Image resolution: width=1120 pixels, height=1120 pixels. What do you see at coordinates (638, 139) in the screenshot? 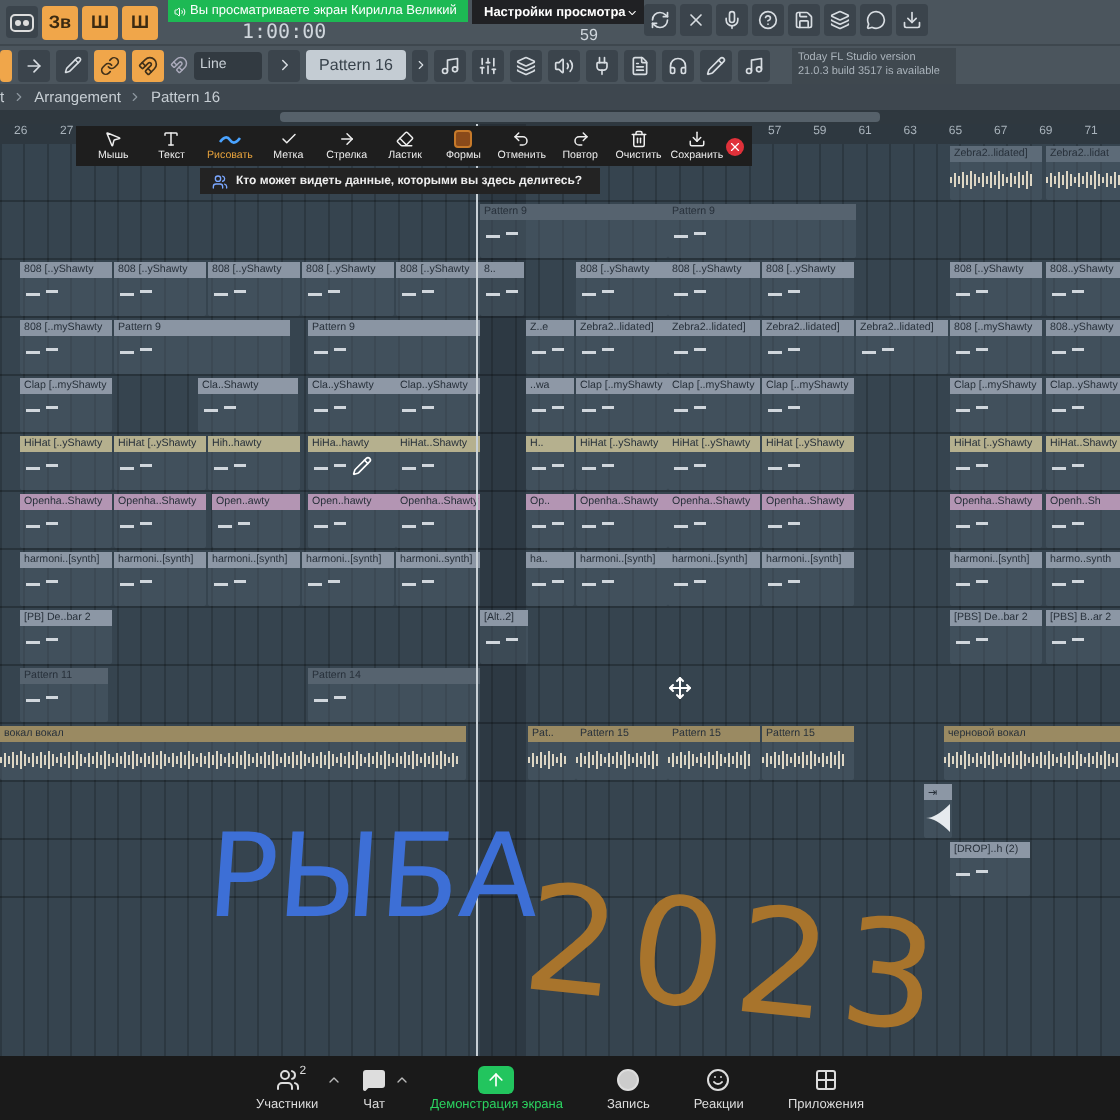
I see `trash-icon` at bounding box center [638, 139].